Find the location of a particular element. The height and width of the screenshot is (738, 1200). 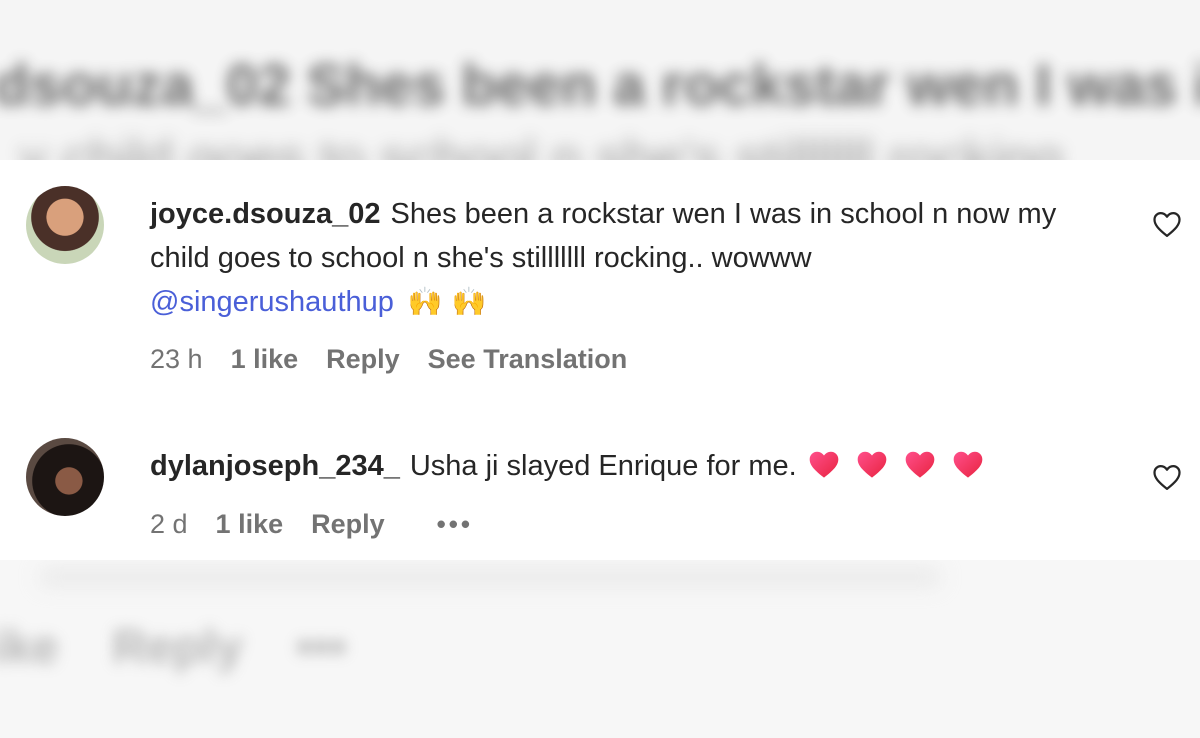

comment-username: joyce.dsouza_02 is located at coordinates (265, 214).